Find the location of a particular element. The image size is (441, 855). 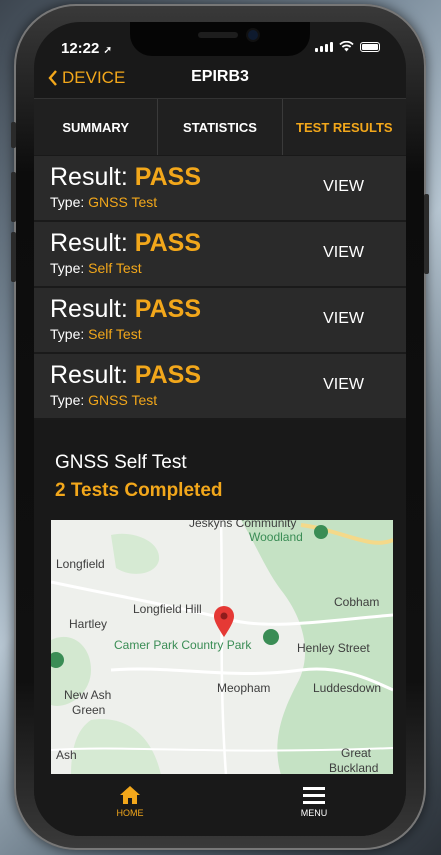

status-icons is located at coordinates (347, 46).